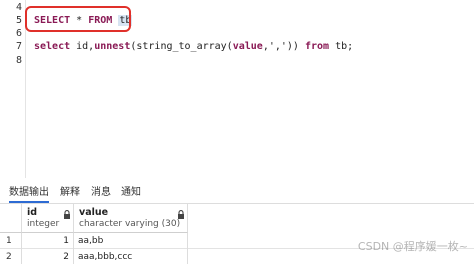 This screenshot has height=264, width=474. Describe the element at coordinates (78, 19) in the screenshot. I see `highlight-box` at that location.